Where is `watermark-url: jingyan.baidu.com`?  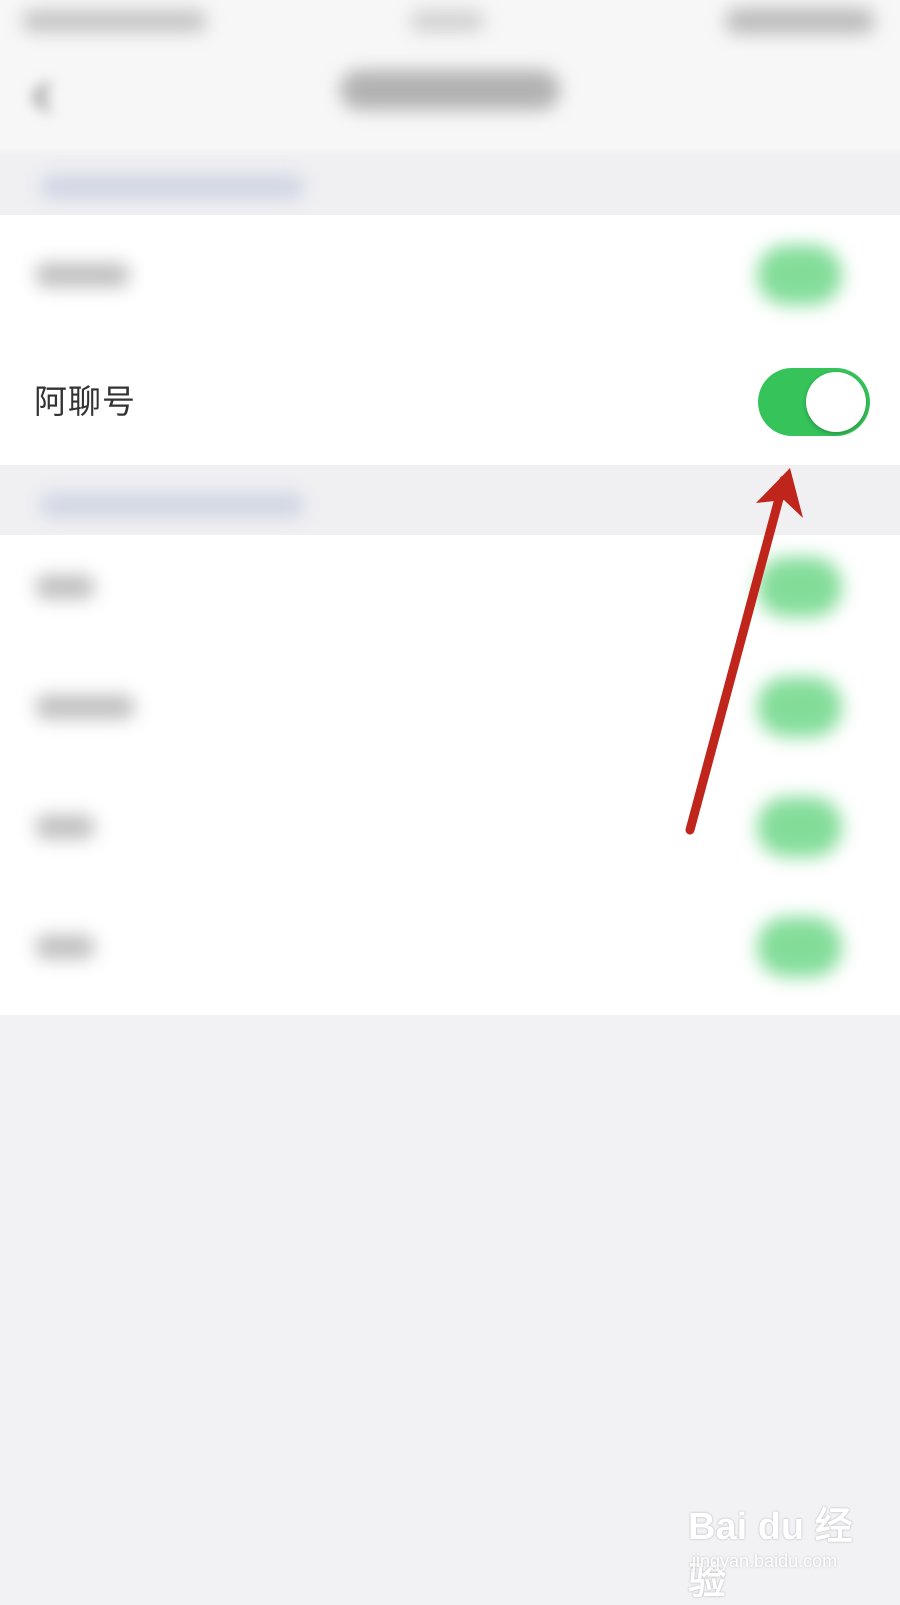 watermark-url: jingyan.baidu.com is located at coordinates (765, 1561).